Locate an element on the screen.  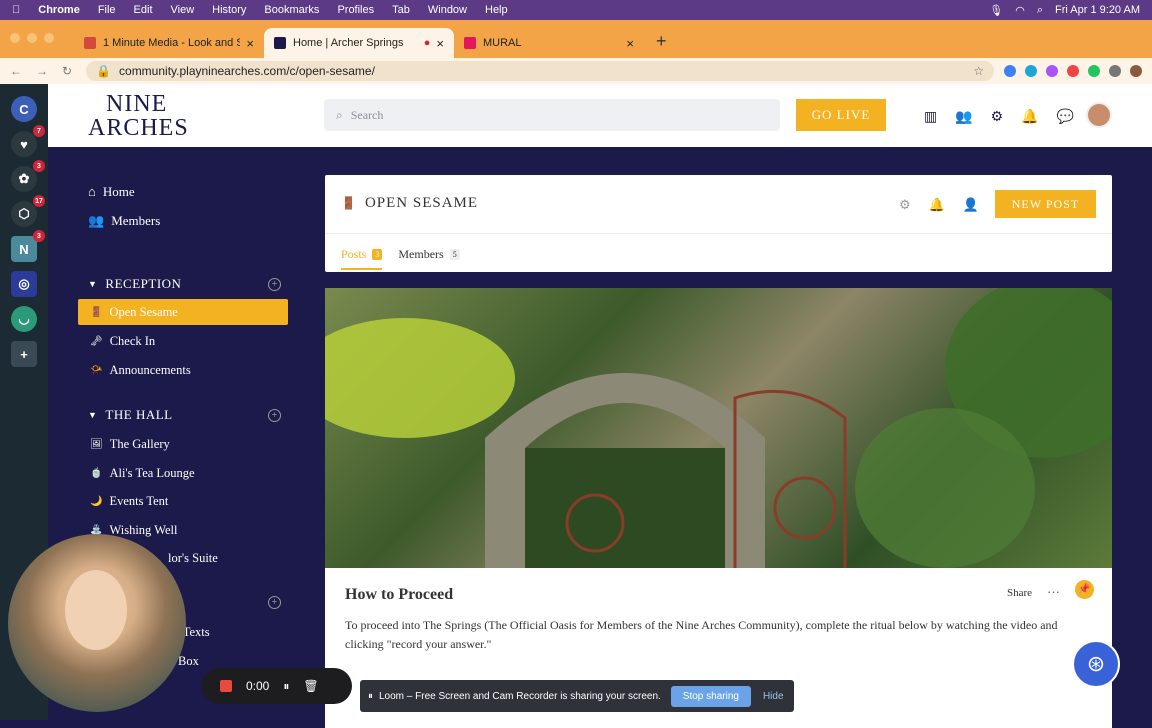
profile-avatar is located at coordinates (1136, 71).